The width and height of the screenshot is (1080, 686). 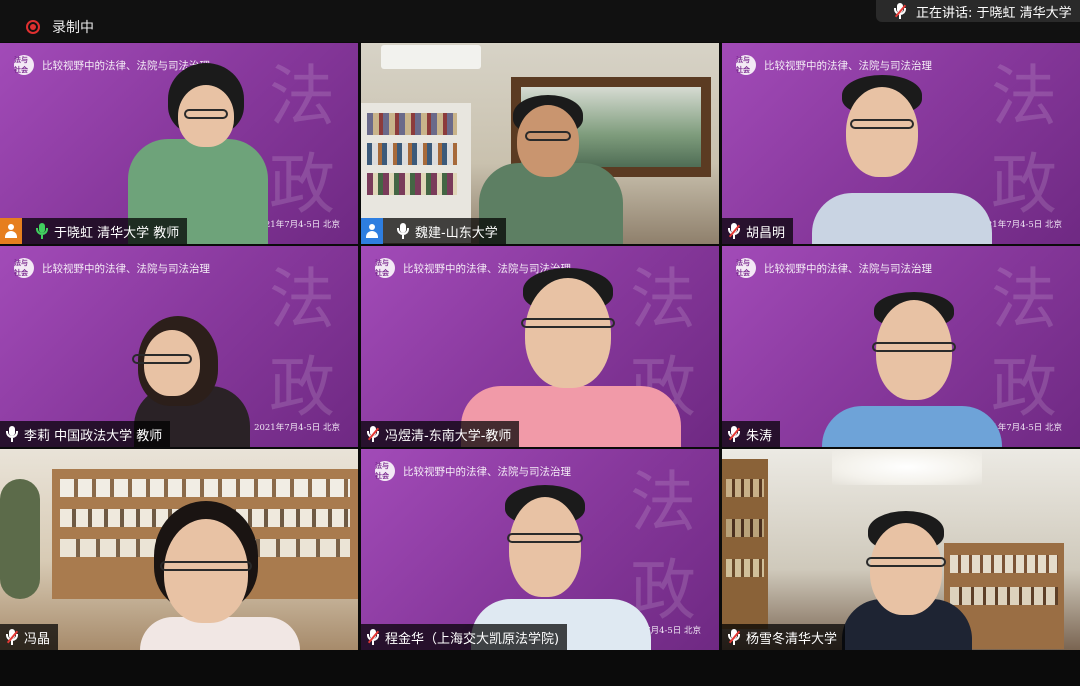 I want to click on participant-name-bar: 魏建-山东大学, so click(x=433, y=231).